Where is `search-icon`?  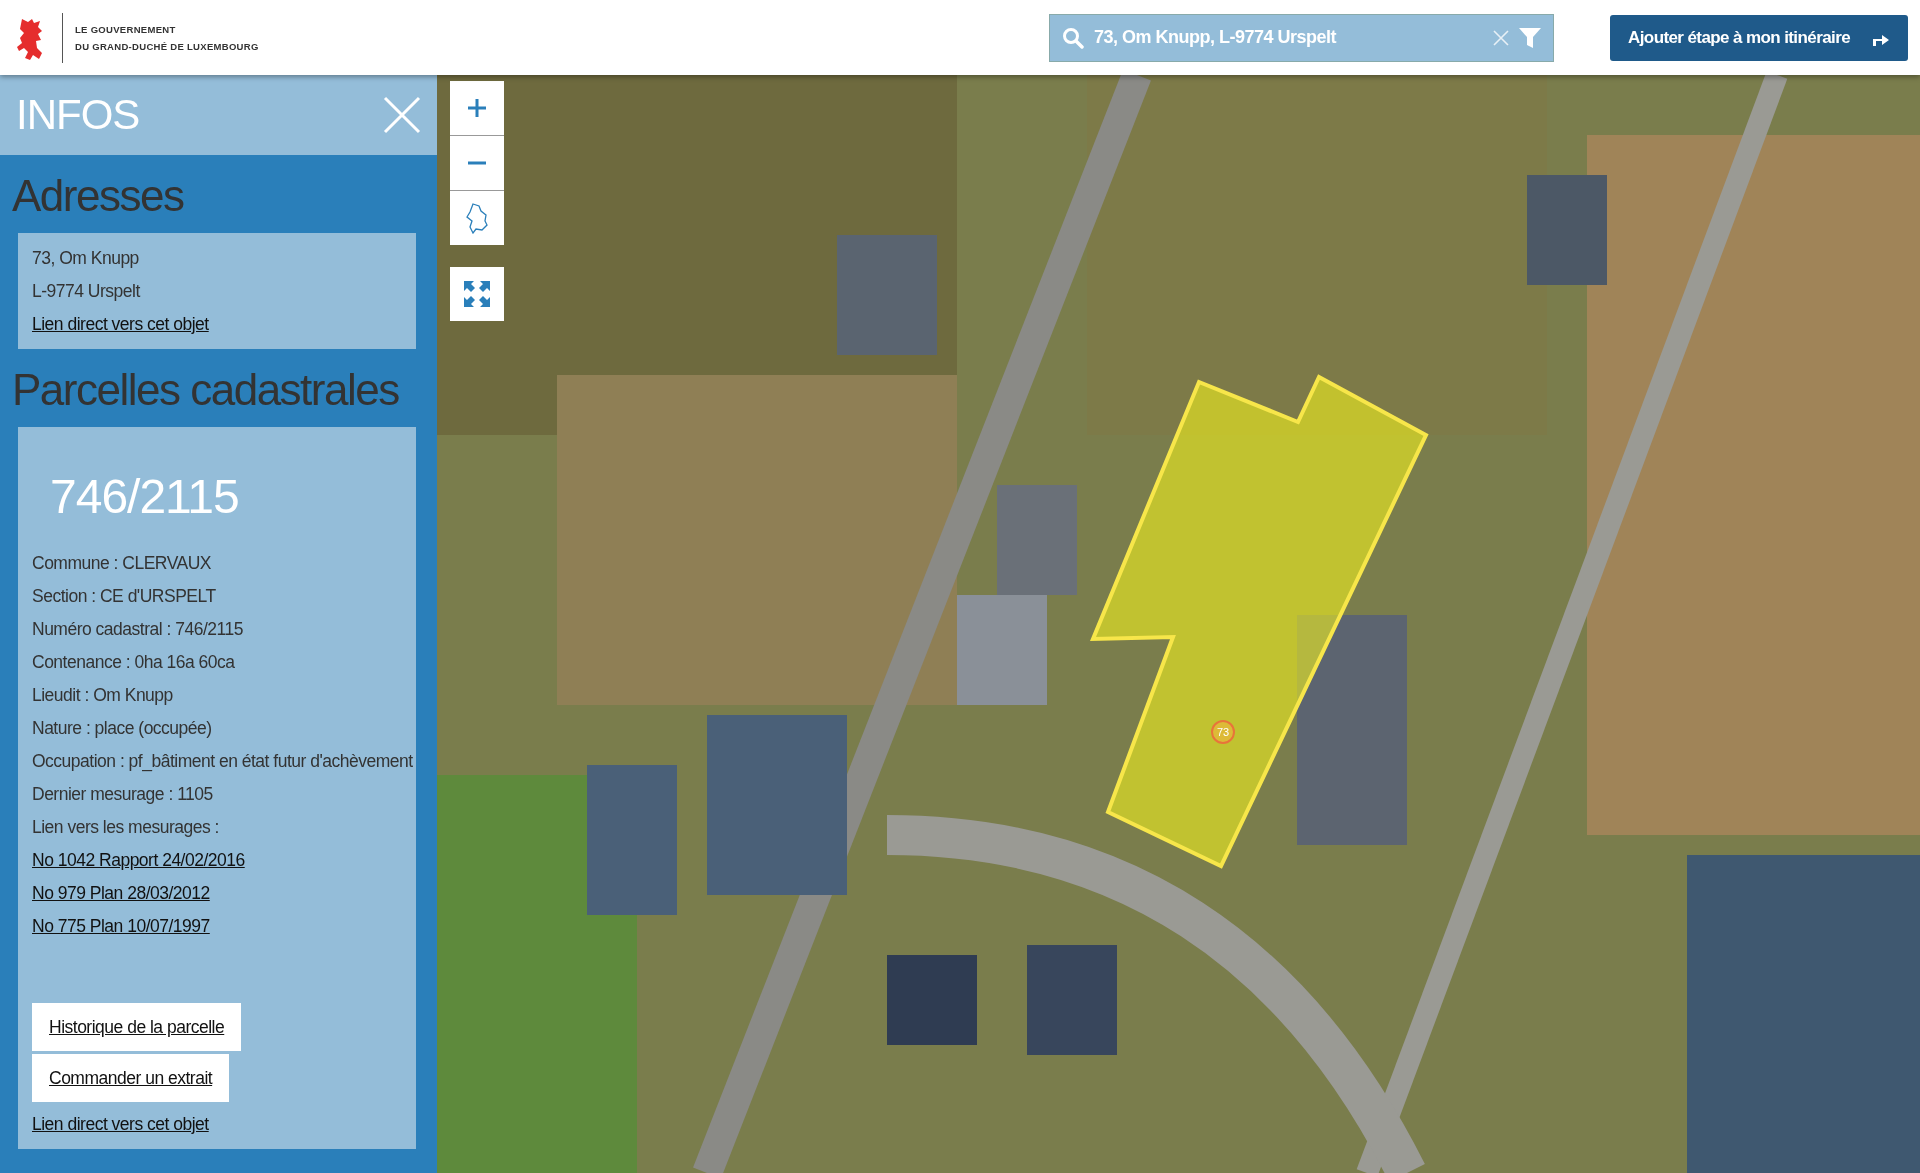
search-icon is located at coordinates (1073, 37).